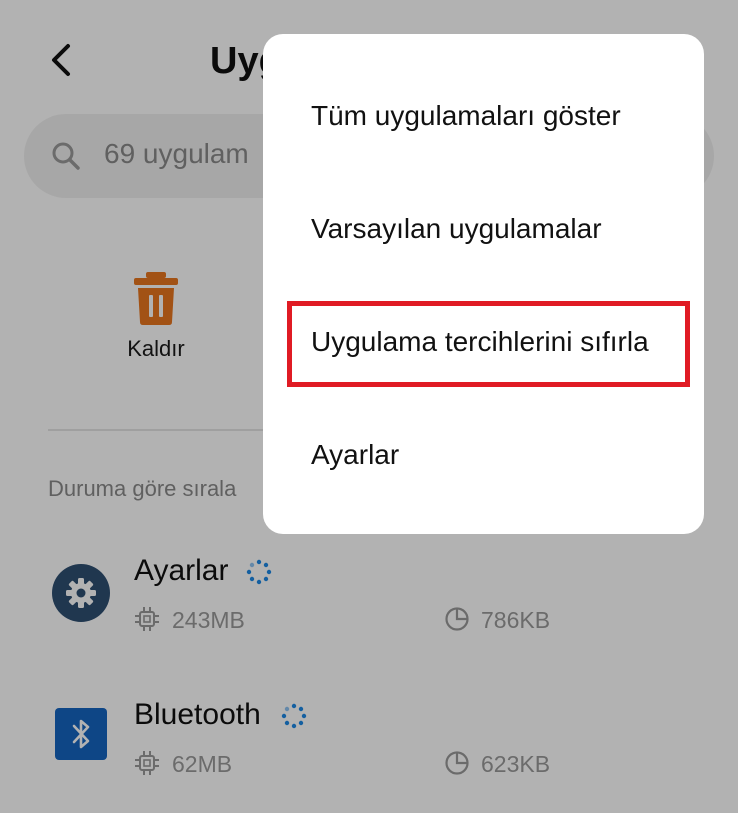 Image resolution: width=738 pixels, height=813 pixels. I want to click on menu-item-show-all-apps: Tüm uygulamaları göster, so click(483, 116).